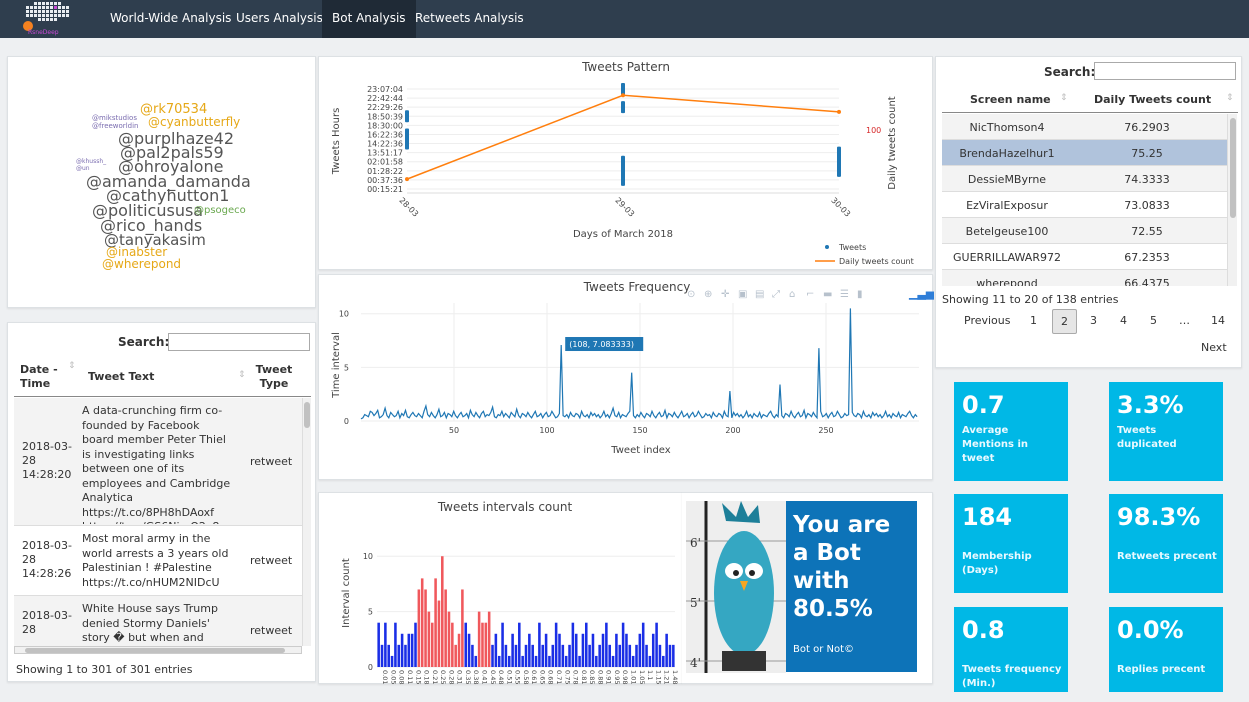  What do you see at coordinates (1084, 231) in the screenshot?
I see `table-row: Betelgeuse100 72.55` at bounding box center [1084, 231].